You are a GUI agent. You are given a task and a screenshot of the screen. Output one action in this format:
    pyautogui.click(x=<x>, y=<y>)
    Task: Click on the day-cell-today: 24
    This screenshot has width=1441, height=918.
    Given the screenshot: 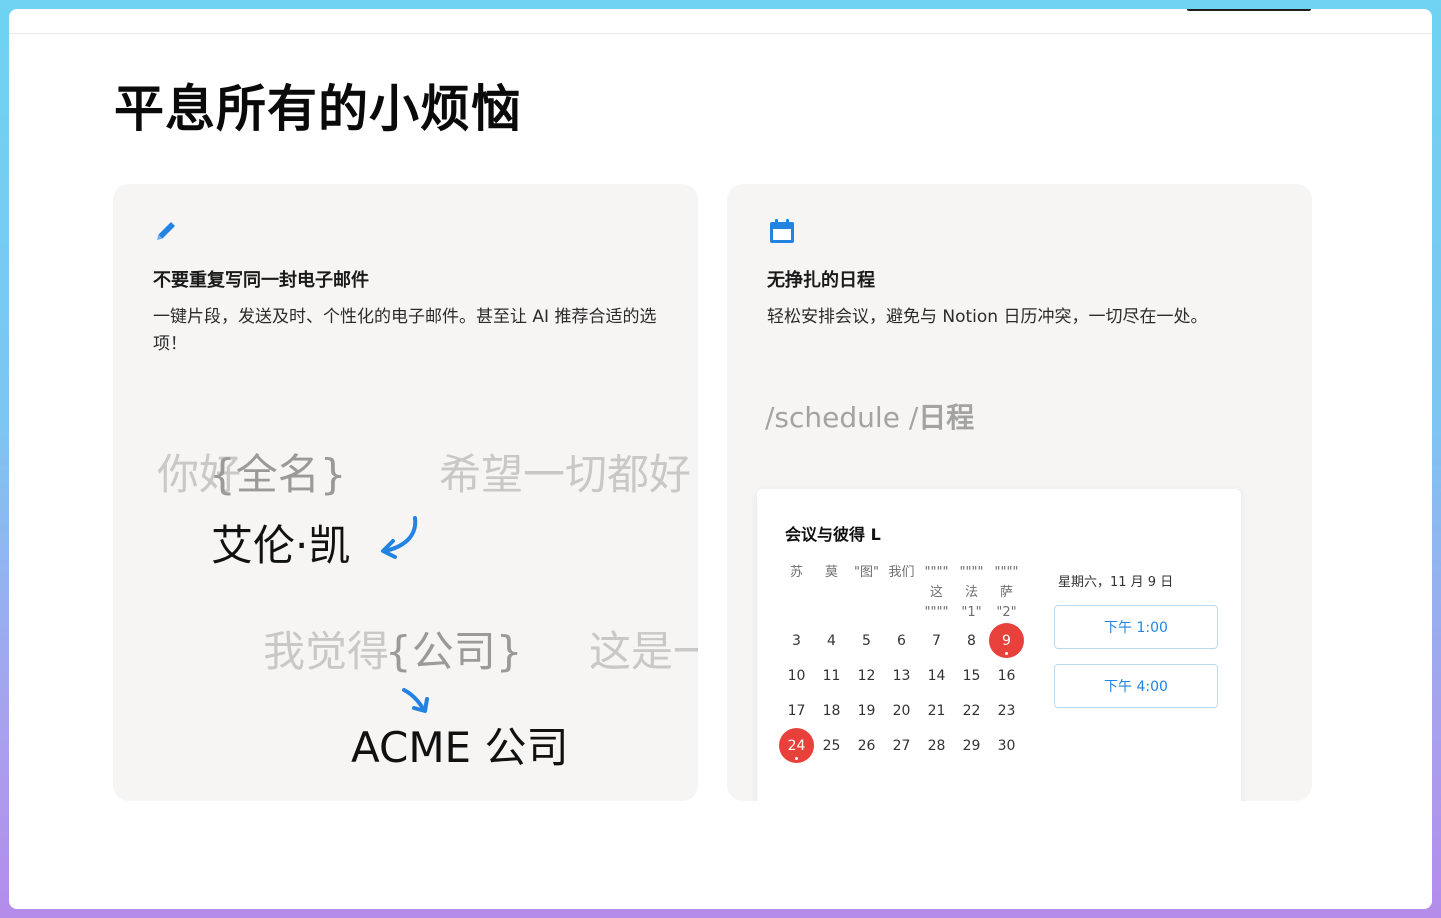 What is the action you would take?
    pyautogui.click(x=796, y=745)
    